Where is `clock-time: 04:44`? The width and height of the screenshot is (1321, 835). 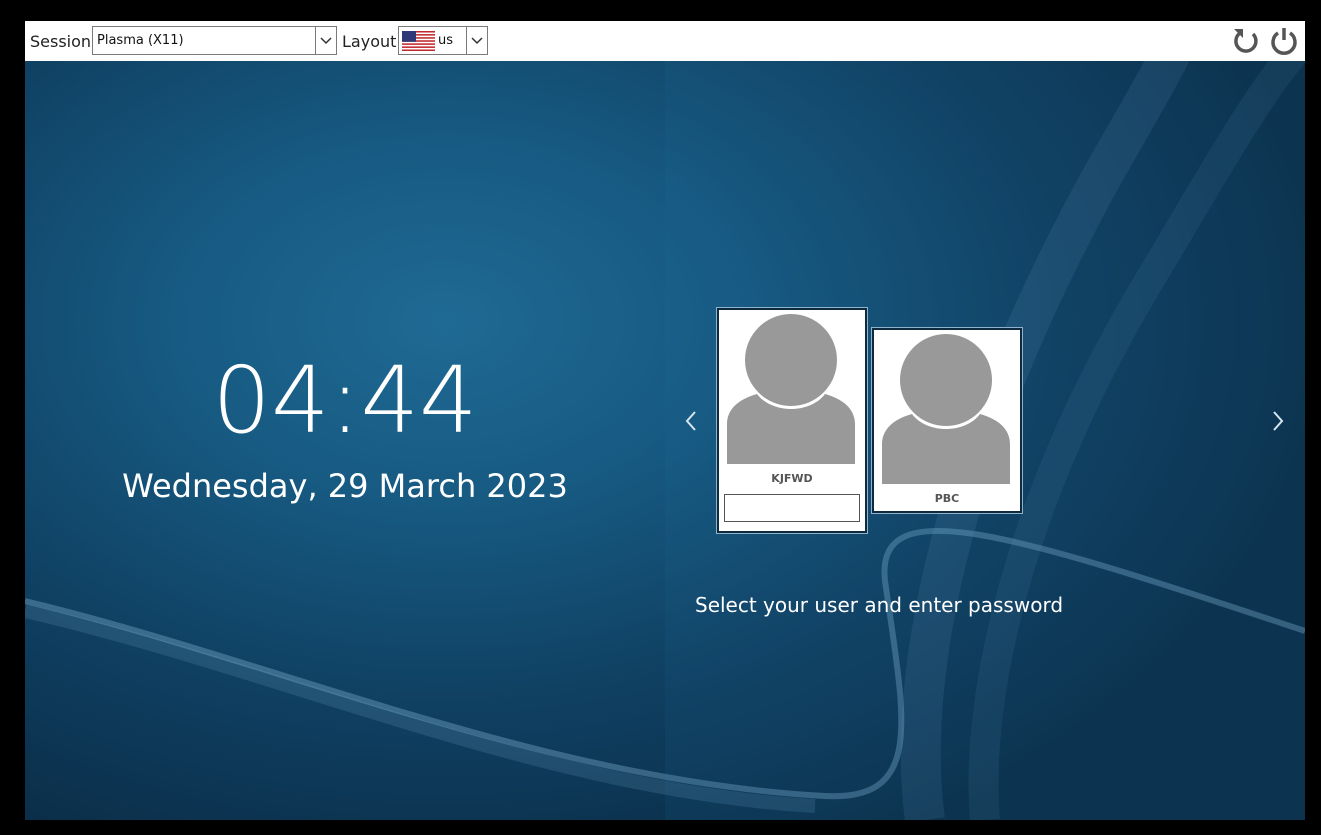
clock-time: 04:44 is located at coordinates (345, 400).